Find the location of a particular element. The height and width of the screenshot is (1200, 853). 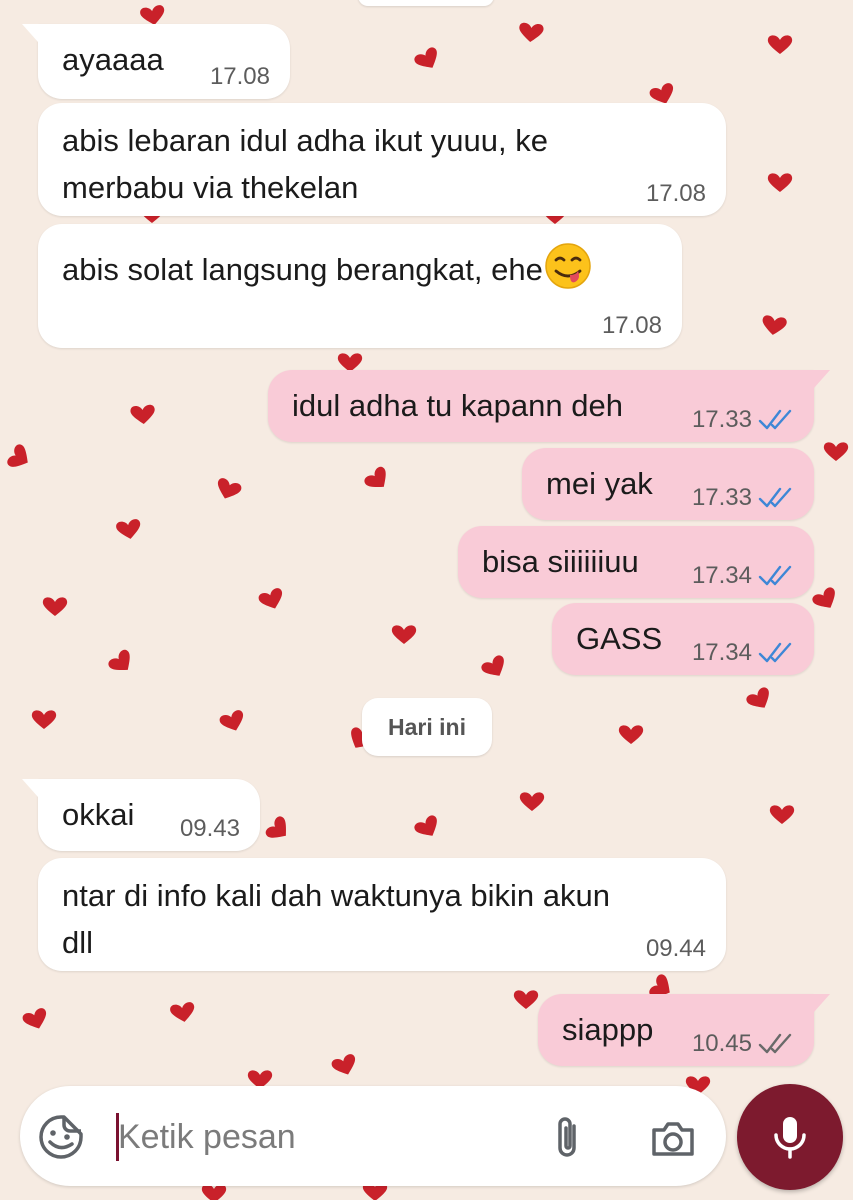

message-bubble-outgoing: idul adha tu kapann deh 17.33 is located at coordinates (549, 406).